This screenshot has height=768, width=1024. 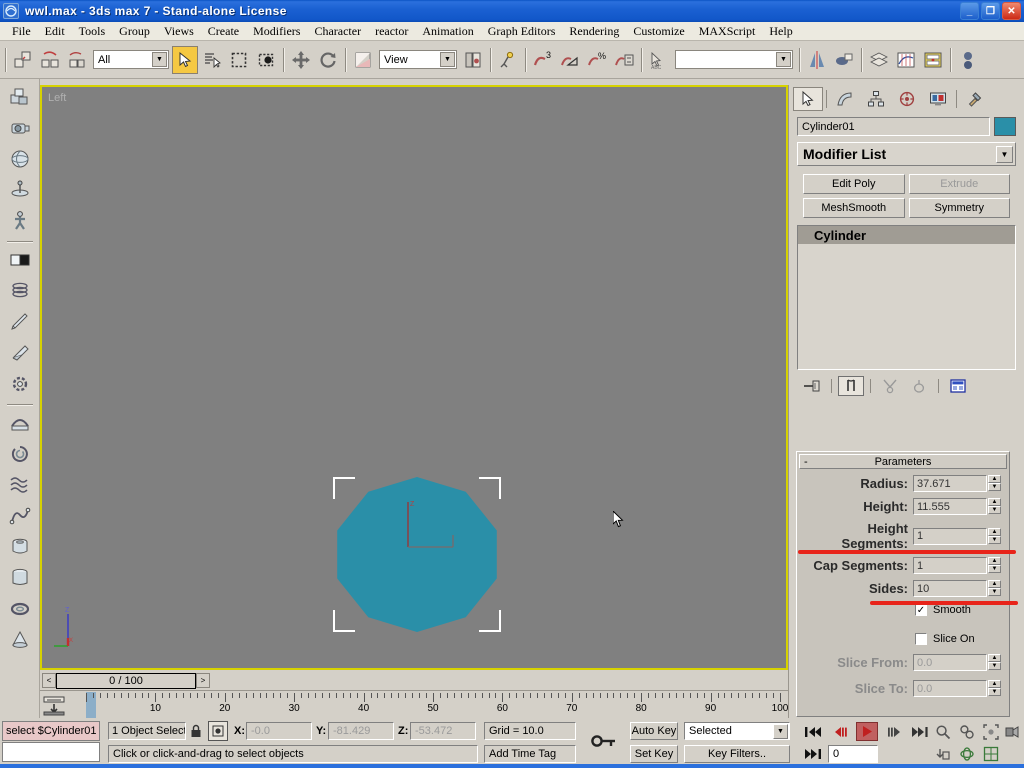 What do you see at coordinates (508, 60) in the screenshot?
I see `manipulate-button` at bounding box center [508, 60].